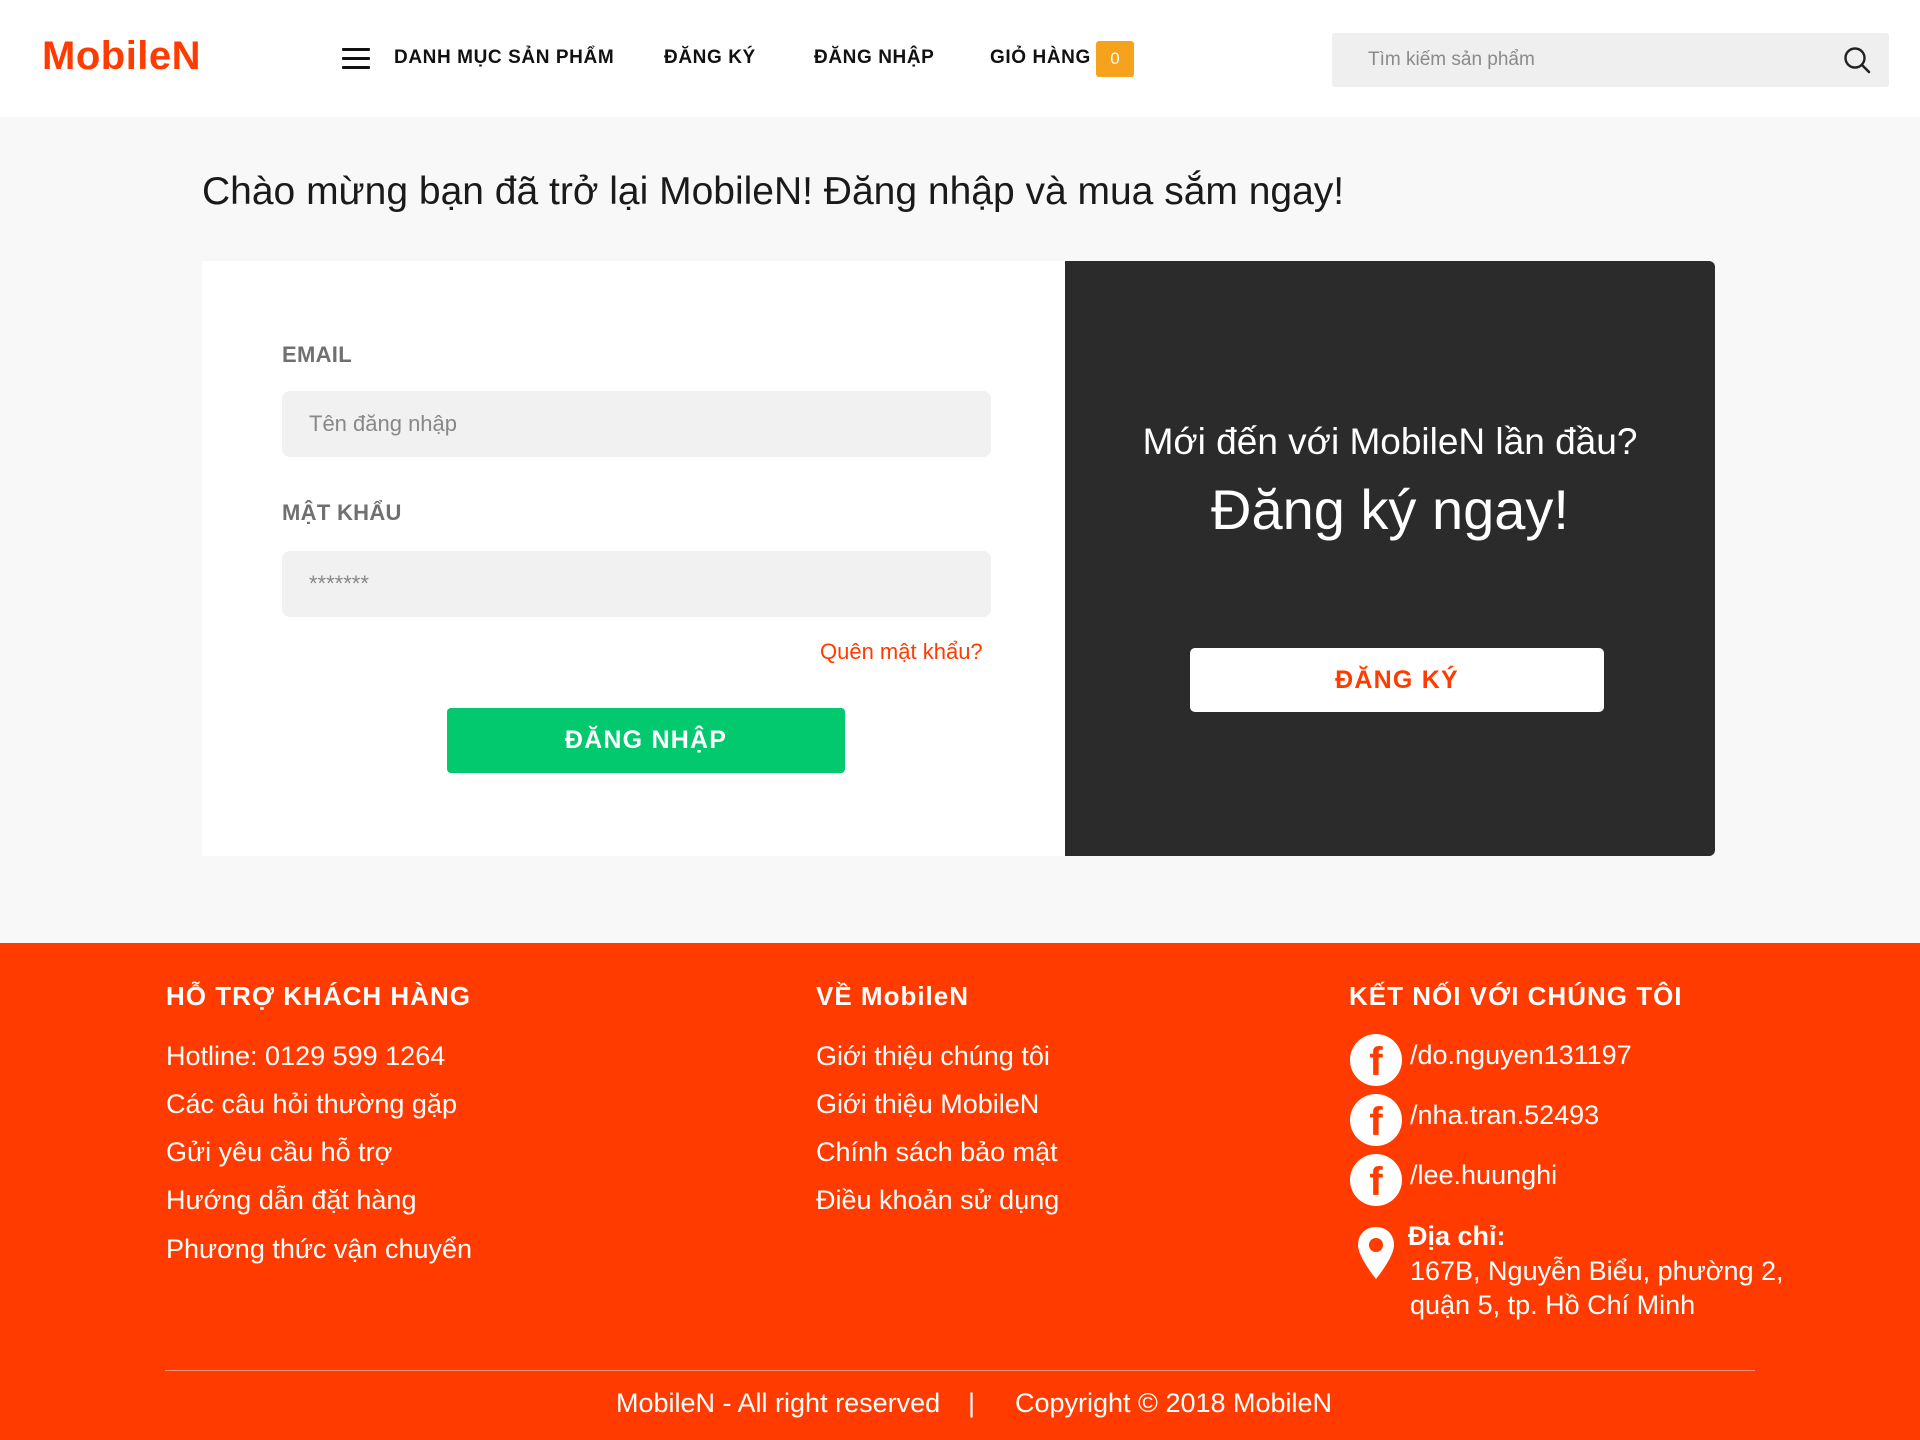  I want to click on login-button: ĐĂNG NHẬP, so click(646, 740).